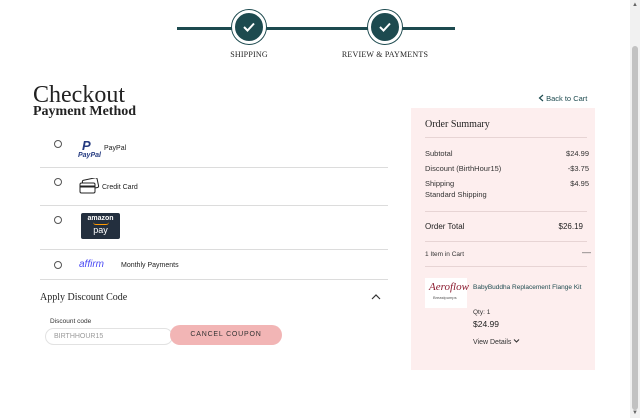  What do you see at coordinates (541, 98) in the screenshot?
I see `chevron-left-icon` at bounding box center [541, 98].